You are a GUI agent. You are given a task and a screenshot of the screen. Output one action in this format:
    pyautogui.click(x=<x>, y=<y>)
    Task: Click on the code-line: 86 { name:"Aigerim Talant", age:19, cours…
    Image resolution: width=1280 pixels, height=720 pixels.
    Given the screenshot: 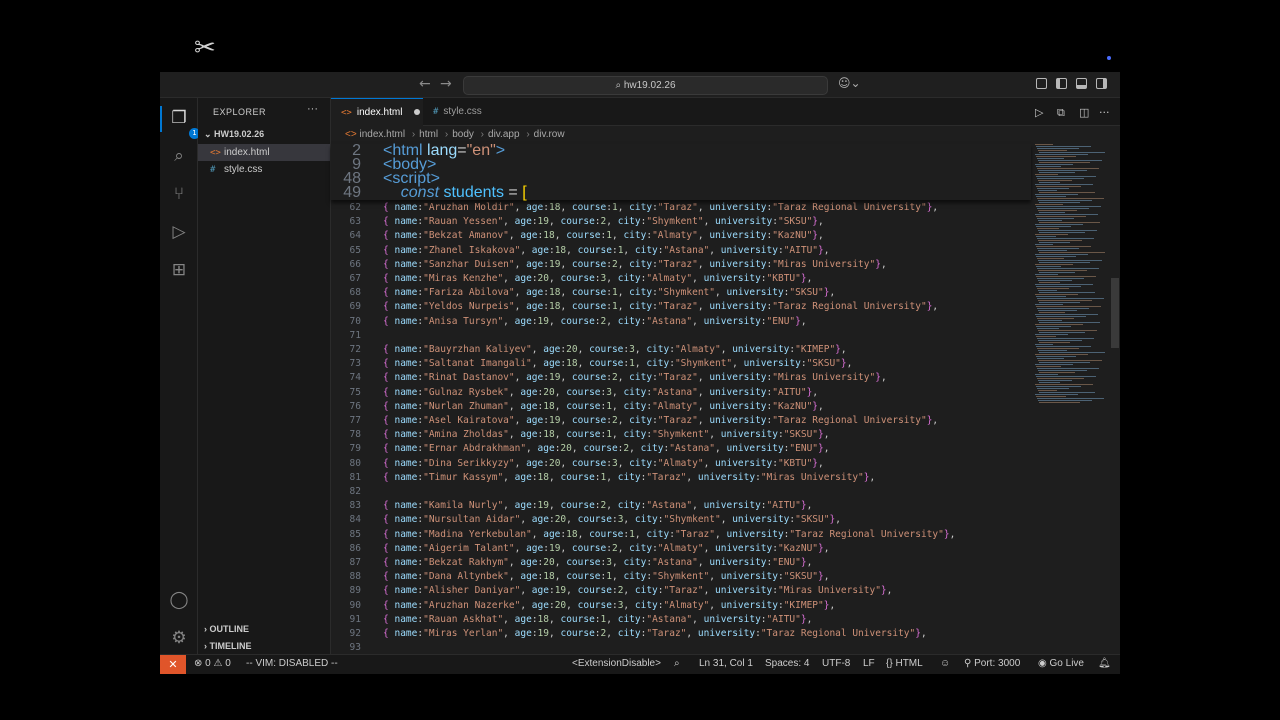 What is the action you would take?
    pyautogui.click(x=681, y=549)
    